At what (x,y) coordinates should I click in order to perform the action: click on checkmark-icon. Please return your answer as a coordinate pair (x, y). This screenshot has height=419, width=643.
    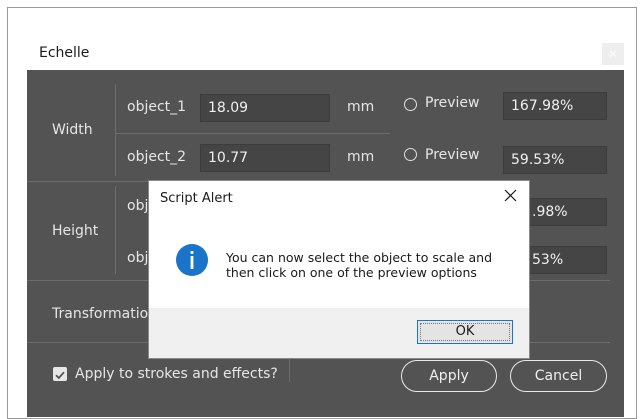
    Looking at the image, I should click on (60, 375).